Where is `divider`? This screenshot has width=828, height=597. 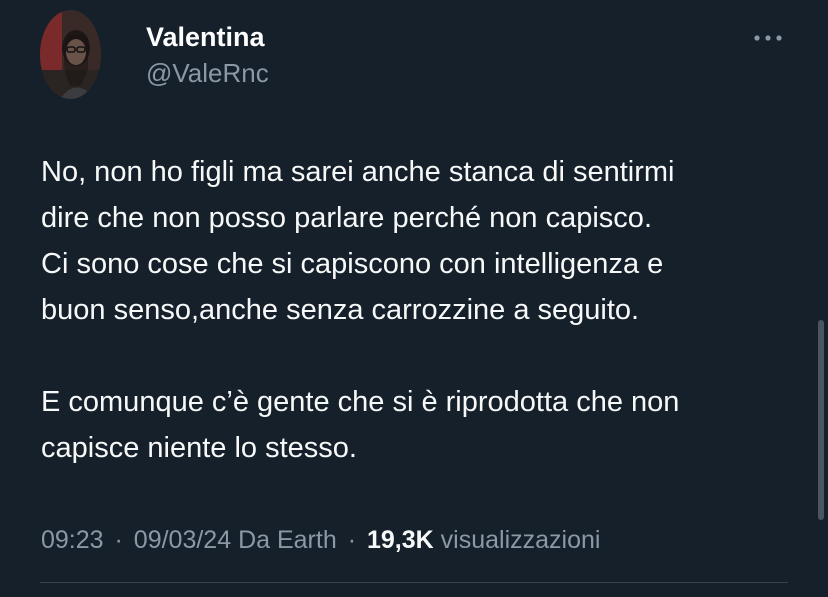 divider is located at coordinates (414, 582).